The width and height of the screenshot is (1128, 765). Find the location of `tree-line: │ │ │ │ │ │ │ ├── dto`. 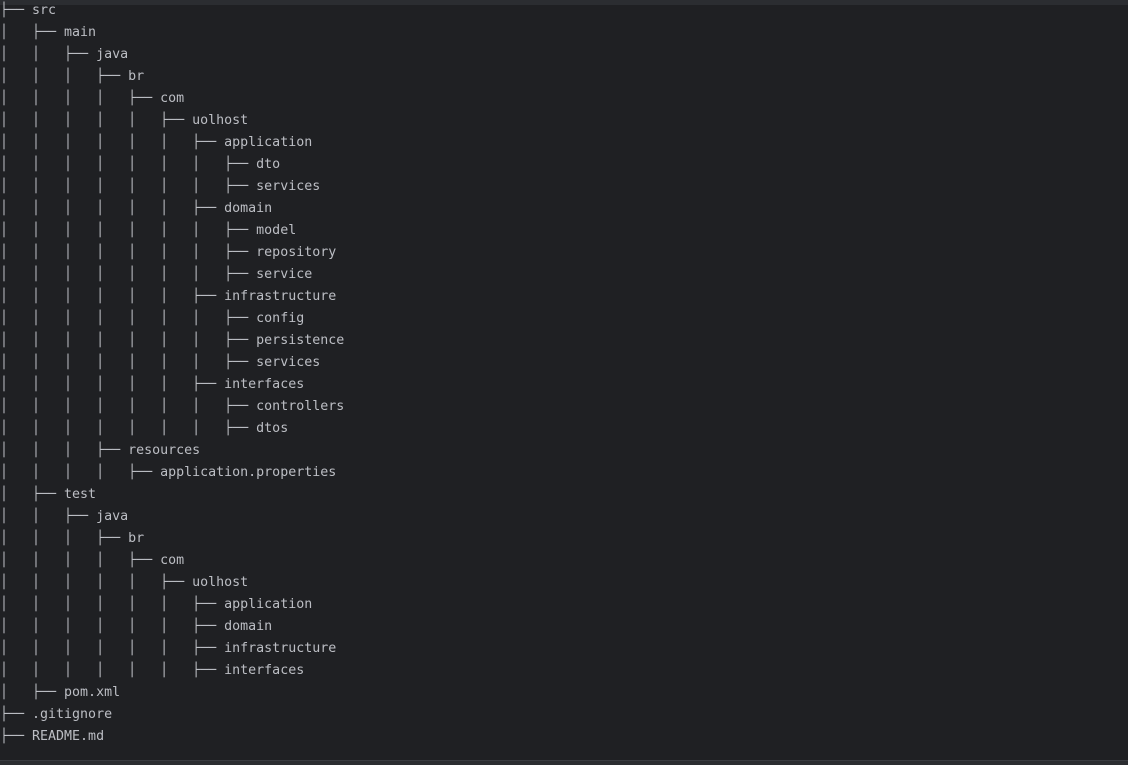

tree-line: │ │ │ │ │ │ │ ├── dto is located at coordinates (140, 164).